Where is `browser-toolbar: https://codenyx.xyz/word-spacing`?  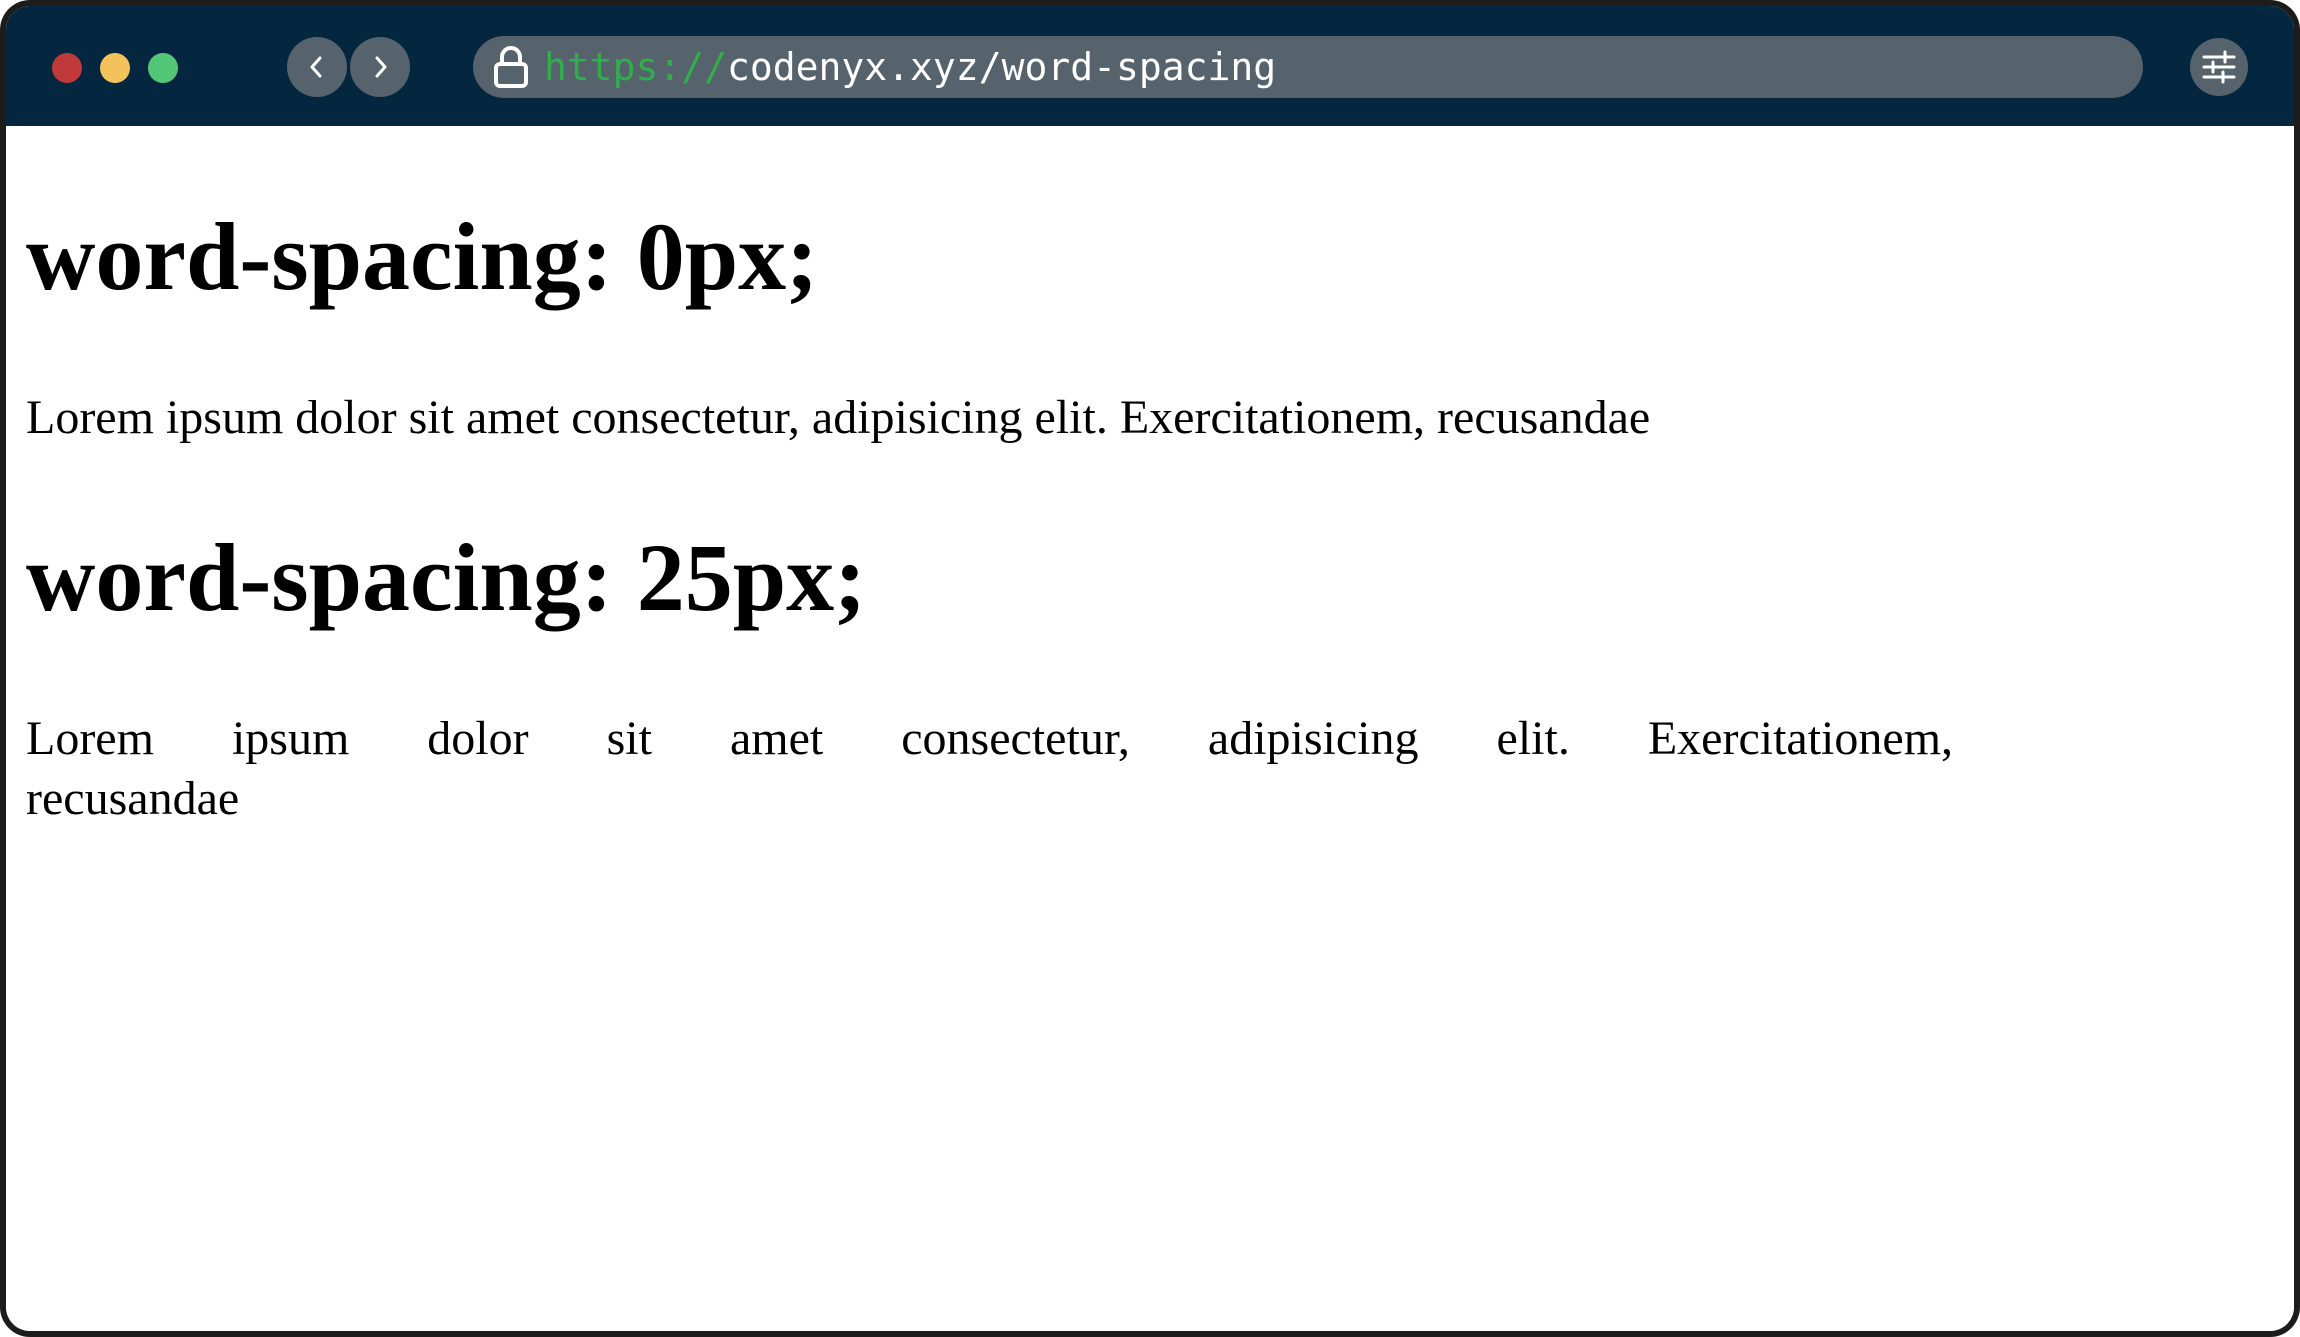
browser-toolbar: https://codenyx.xyz/word-spacing is located at coordinates (1150, 66).